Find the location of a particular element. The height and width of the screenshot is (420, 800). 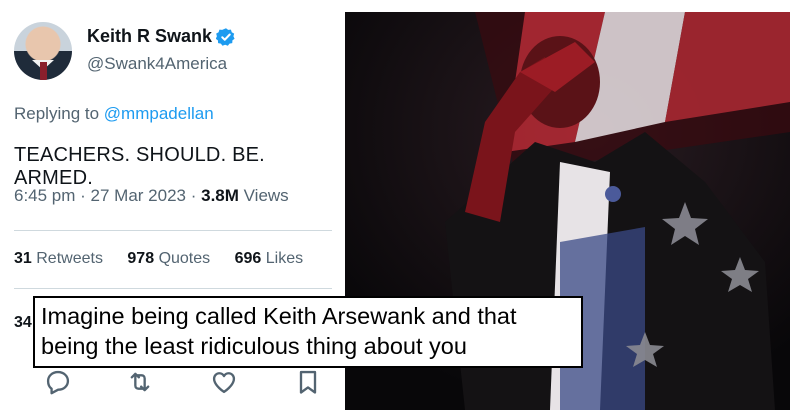

verified-badge-icon is located at coordinates (225, 37).